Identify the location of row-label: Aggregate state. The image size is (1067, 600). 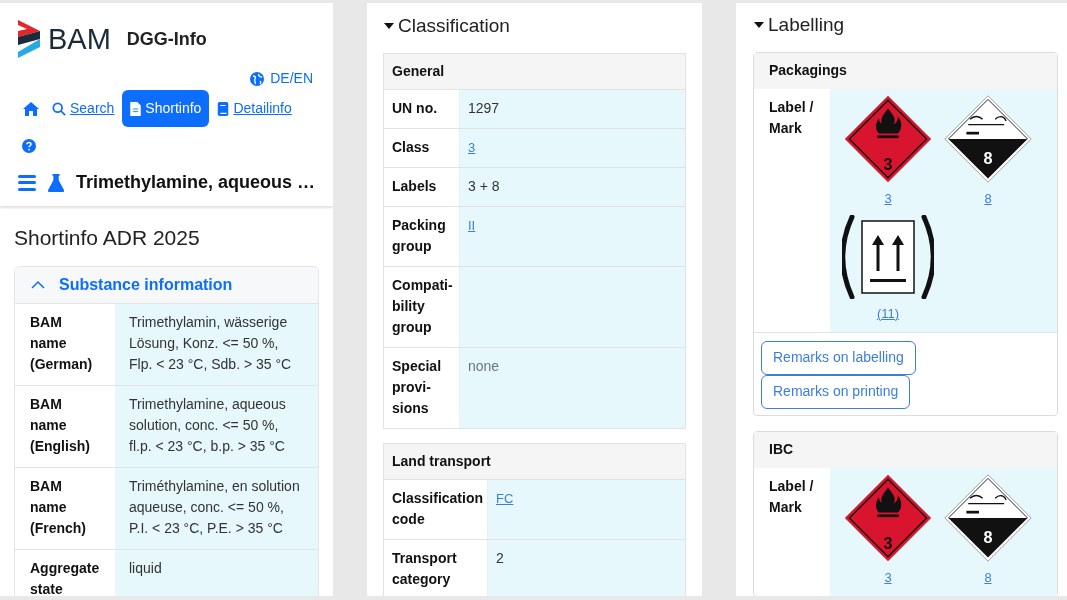
(65, 577).